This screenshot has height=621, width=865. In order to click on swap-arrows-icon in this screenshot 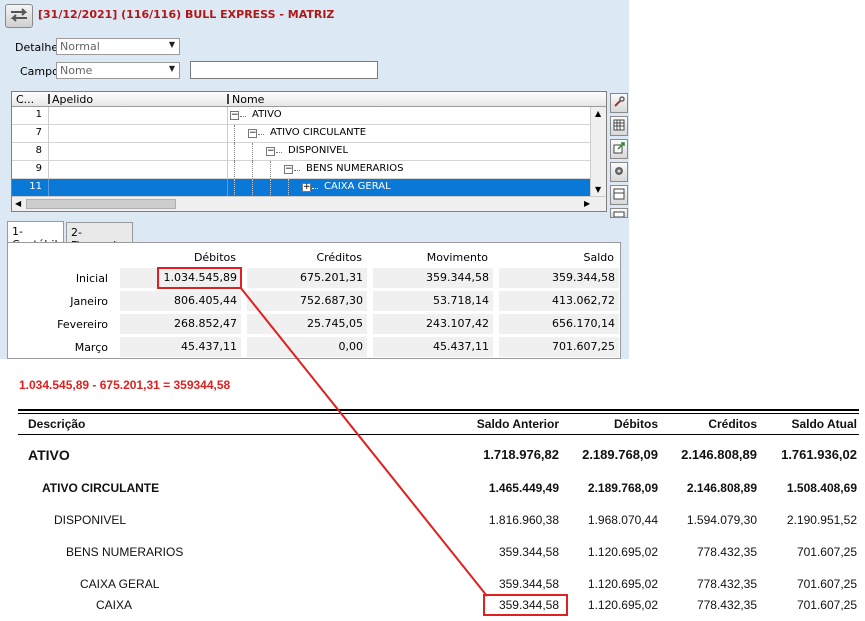, I will do `click(19, 16)`.